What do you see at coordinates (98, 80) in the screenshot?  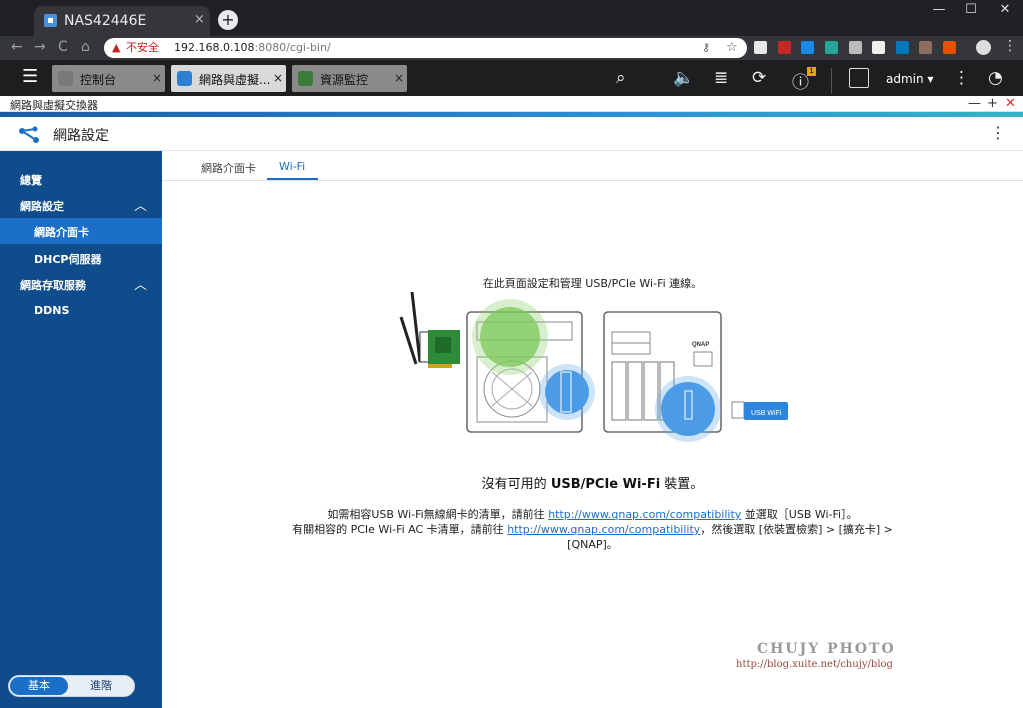 I see `qts-tab-label: 控制台` at bounding box center [98, 80].